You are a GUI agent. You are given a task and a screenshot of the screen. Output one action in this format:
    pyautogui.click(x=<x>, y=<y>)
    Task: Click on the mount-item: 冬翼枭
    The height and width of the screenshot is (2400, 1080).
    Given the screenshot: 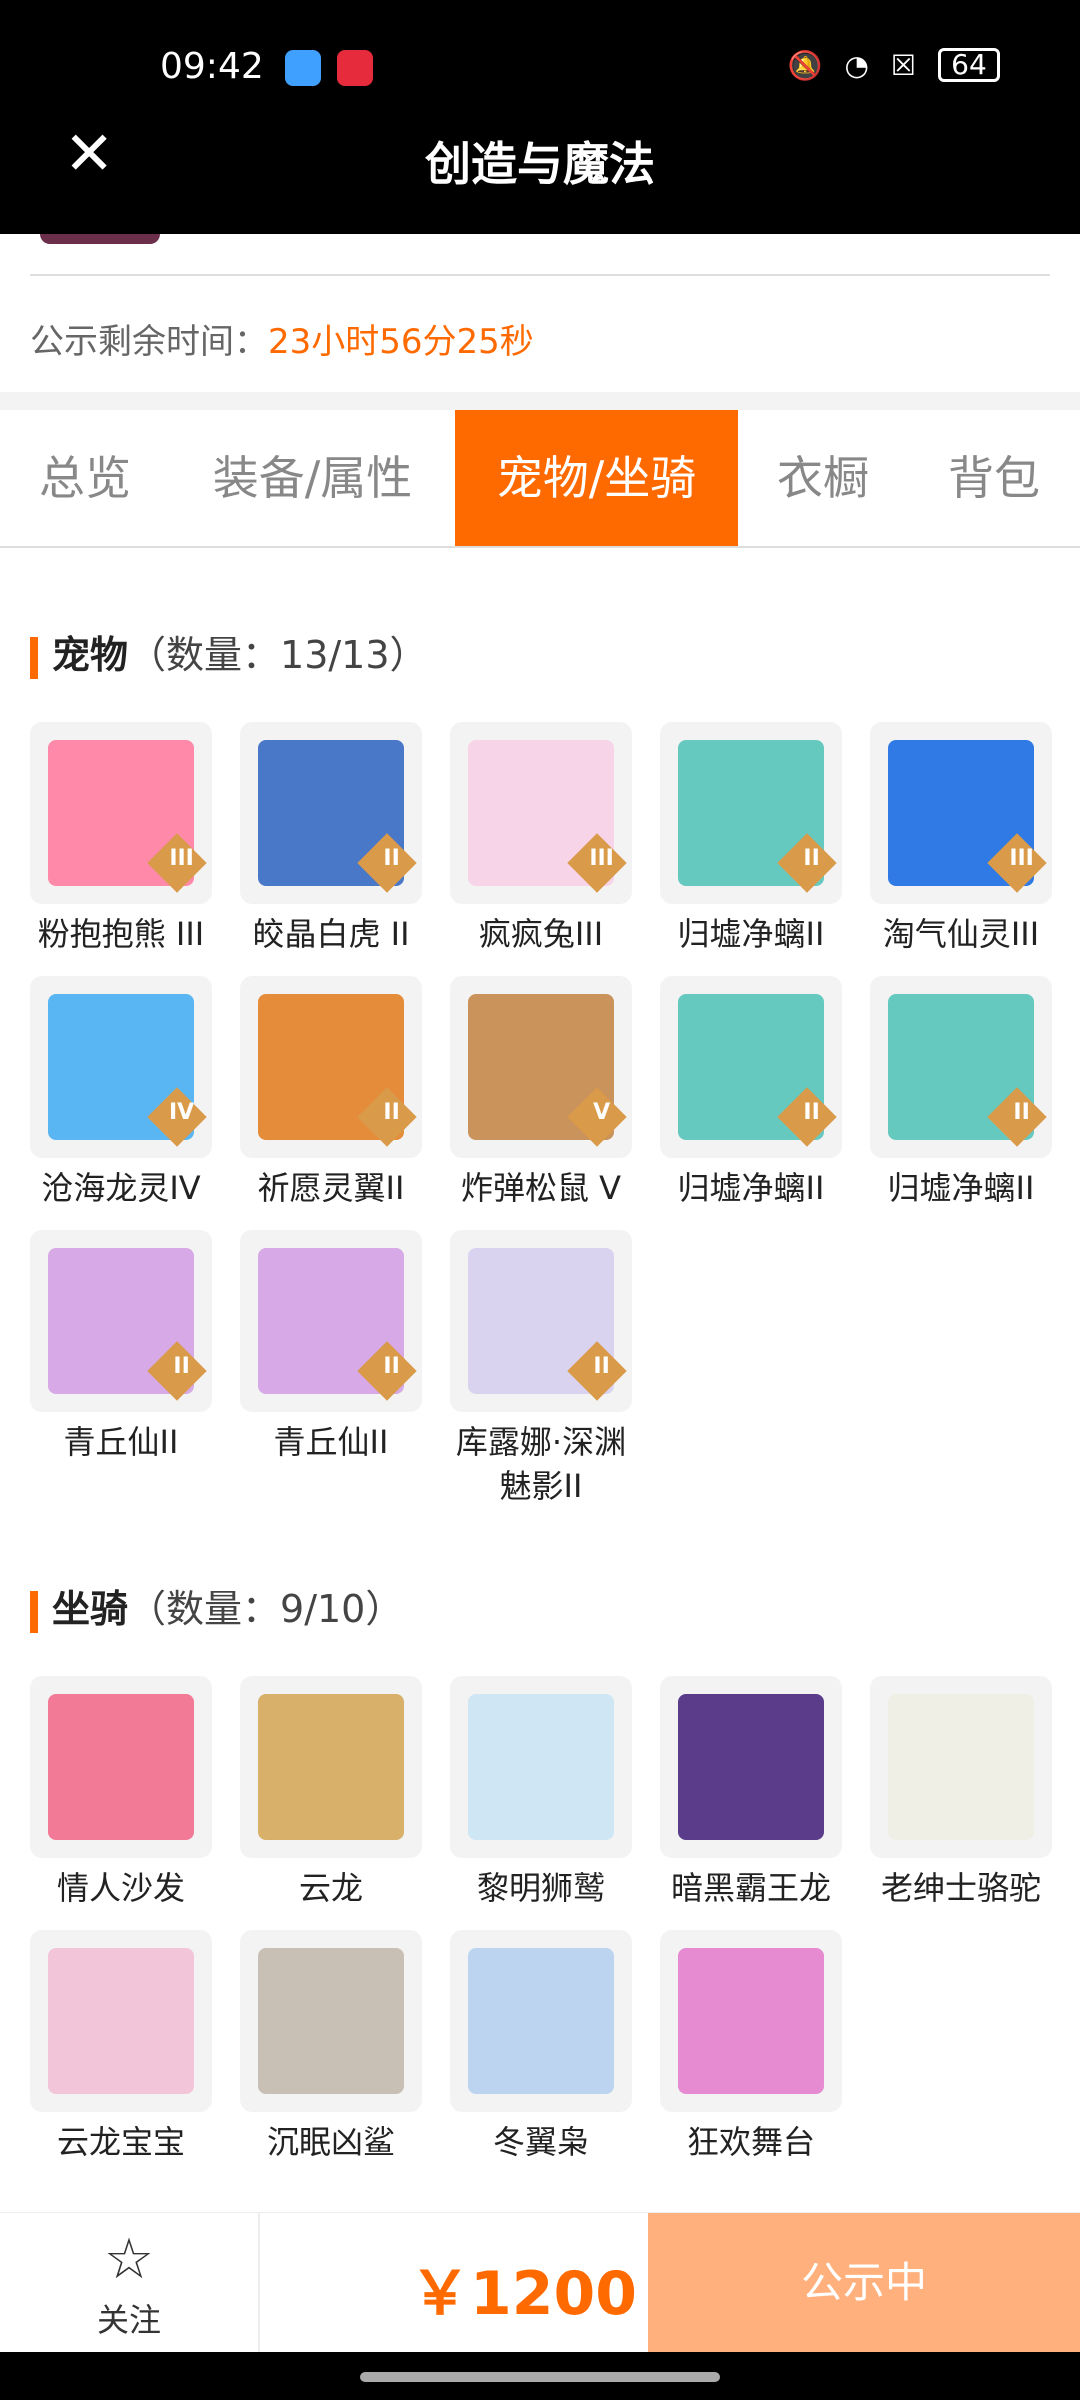 What is the action you would take?
    pyautogui.click(x=541, y=2057)
    